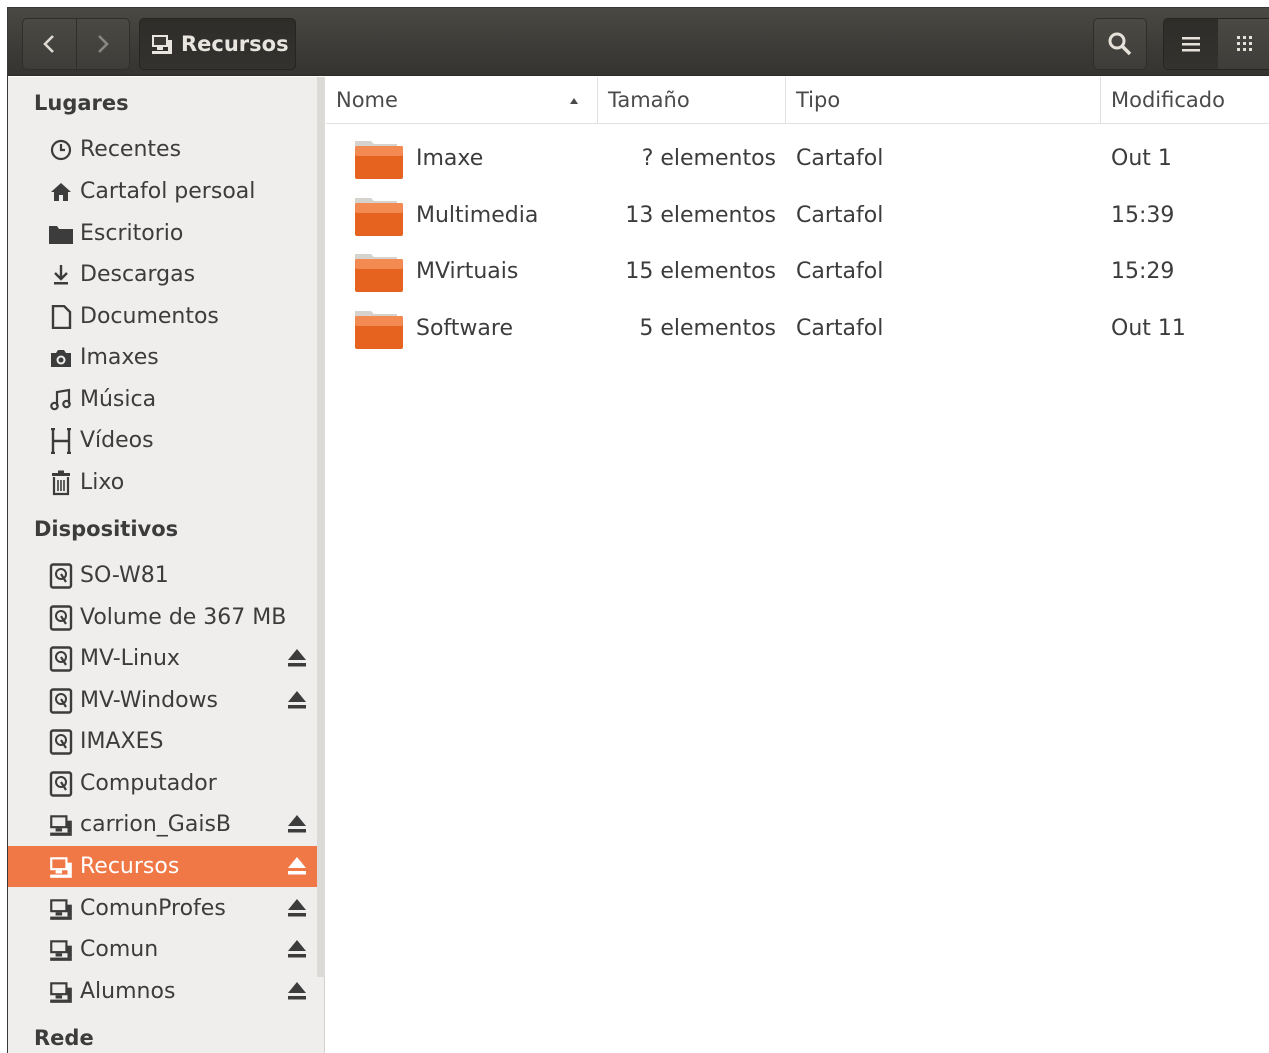 The height and width of the screenshot is (1053, 1269). Describe the element at coordinates (700, 271) in the screenshot. I see `file-size: 15 elementos` at that location.